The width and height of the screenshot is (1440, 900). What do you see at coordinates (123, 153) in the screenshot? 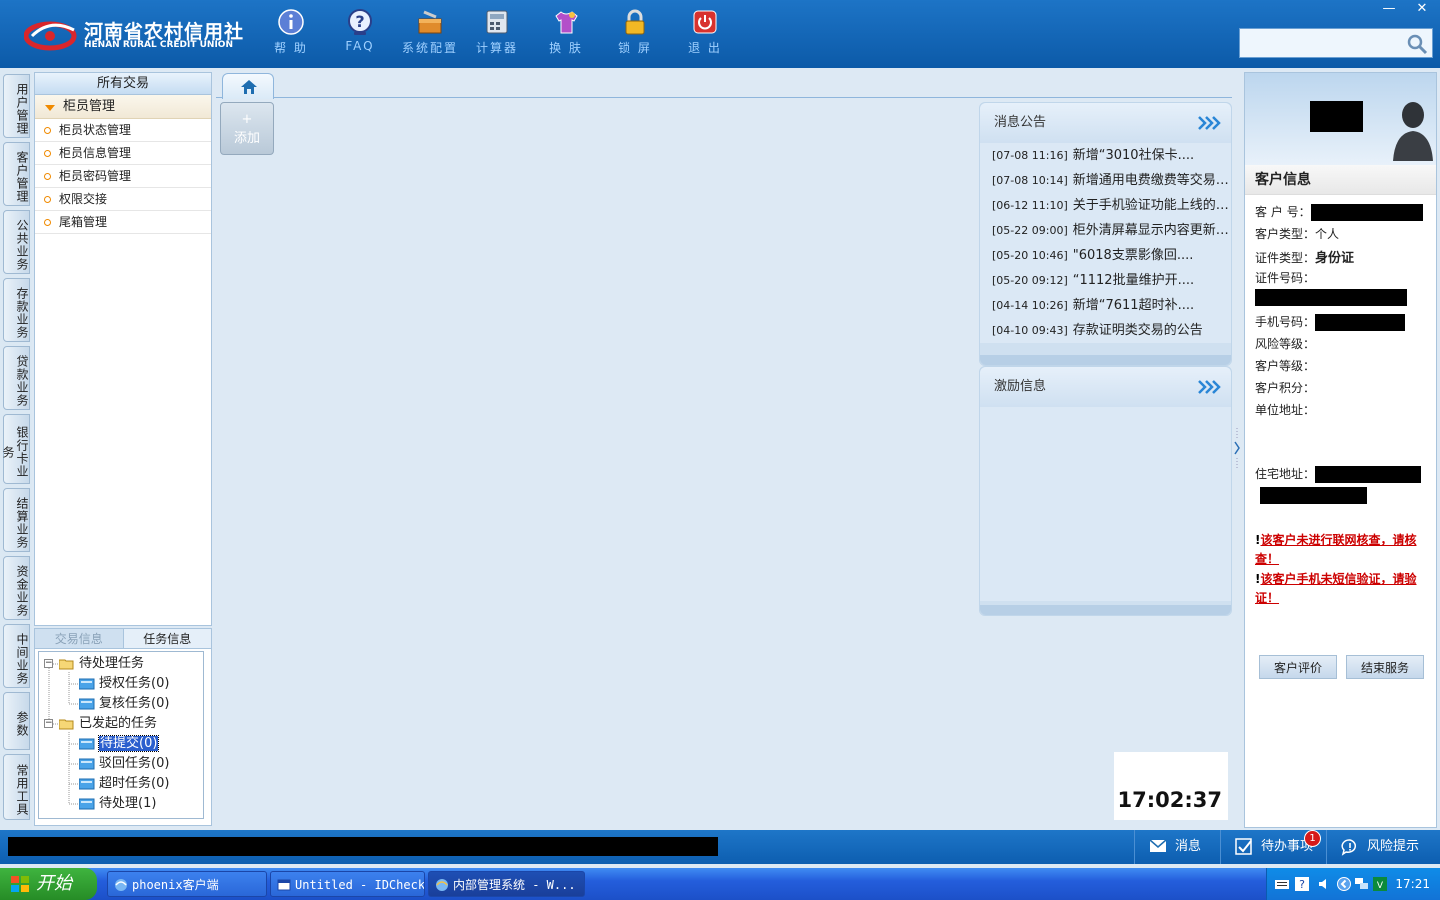
I see `menu-item-teller-info: 柜员信息管理` at bounding box center [123, 153].